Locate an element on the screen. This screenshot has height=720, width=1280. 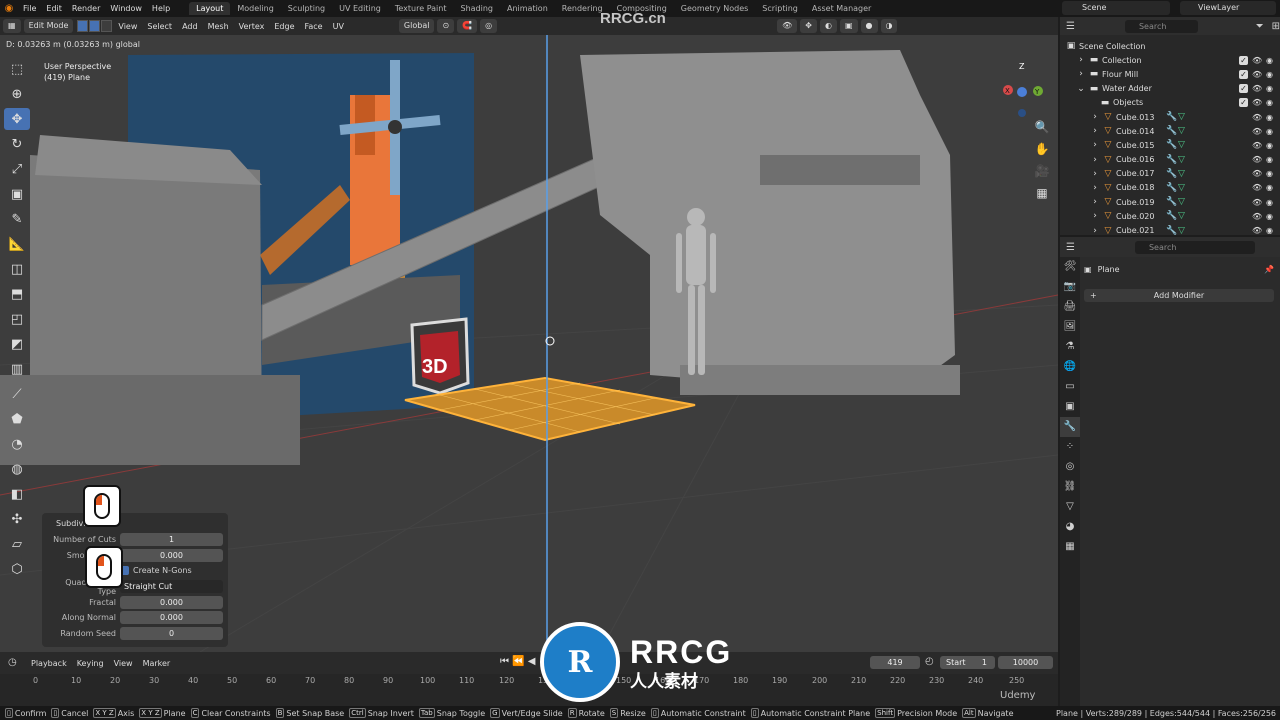
outliner-row: › ▽ Cube.017 🔧 ▽ 👁 ◉ is located at coordinates (1170, 174).